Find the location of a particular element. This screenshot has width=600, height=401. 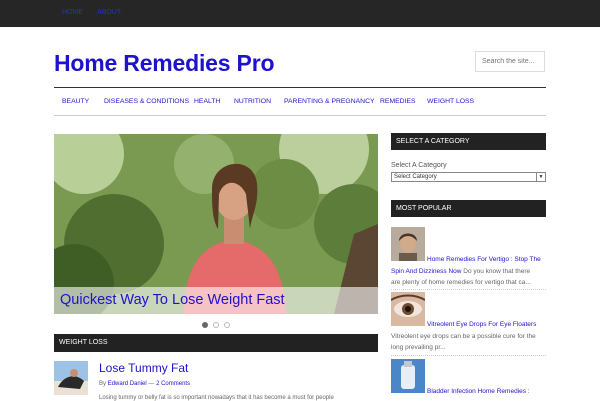

site-title: Home Remedies Pro is located at coordinates (164, 63).